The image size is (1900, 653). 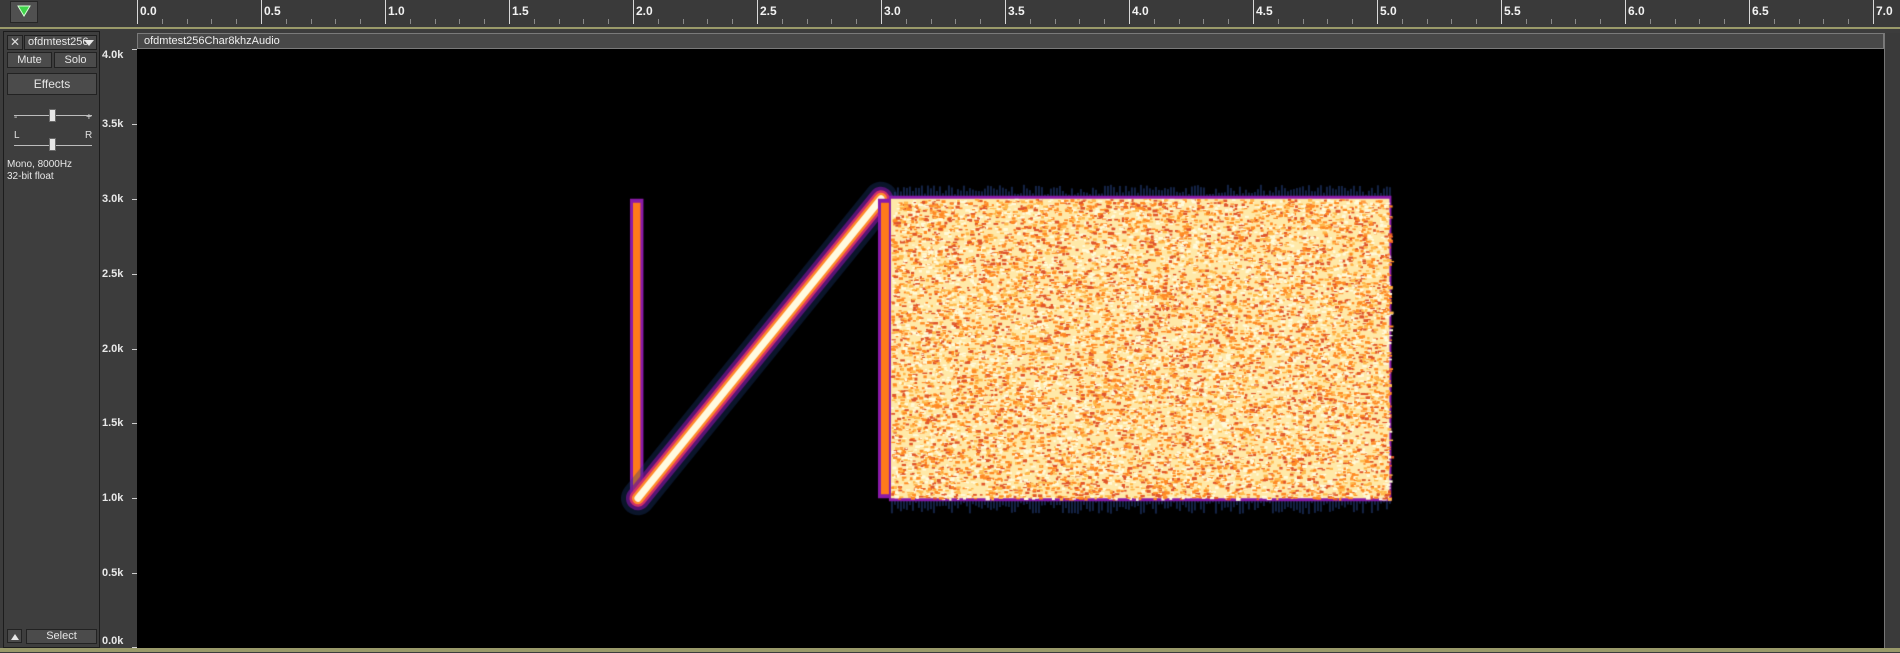 I want to click on ruler-tick-label: 5.0, so click(x=1388, y=11).